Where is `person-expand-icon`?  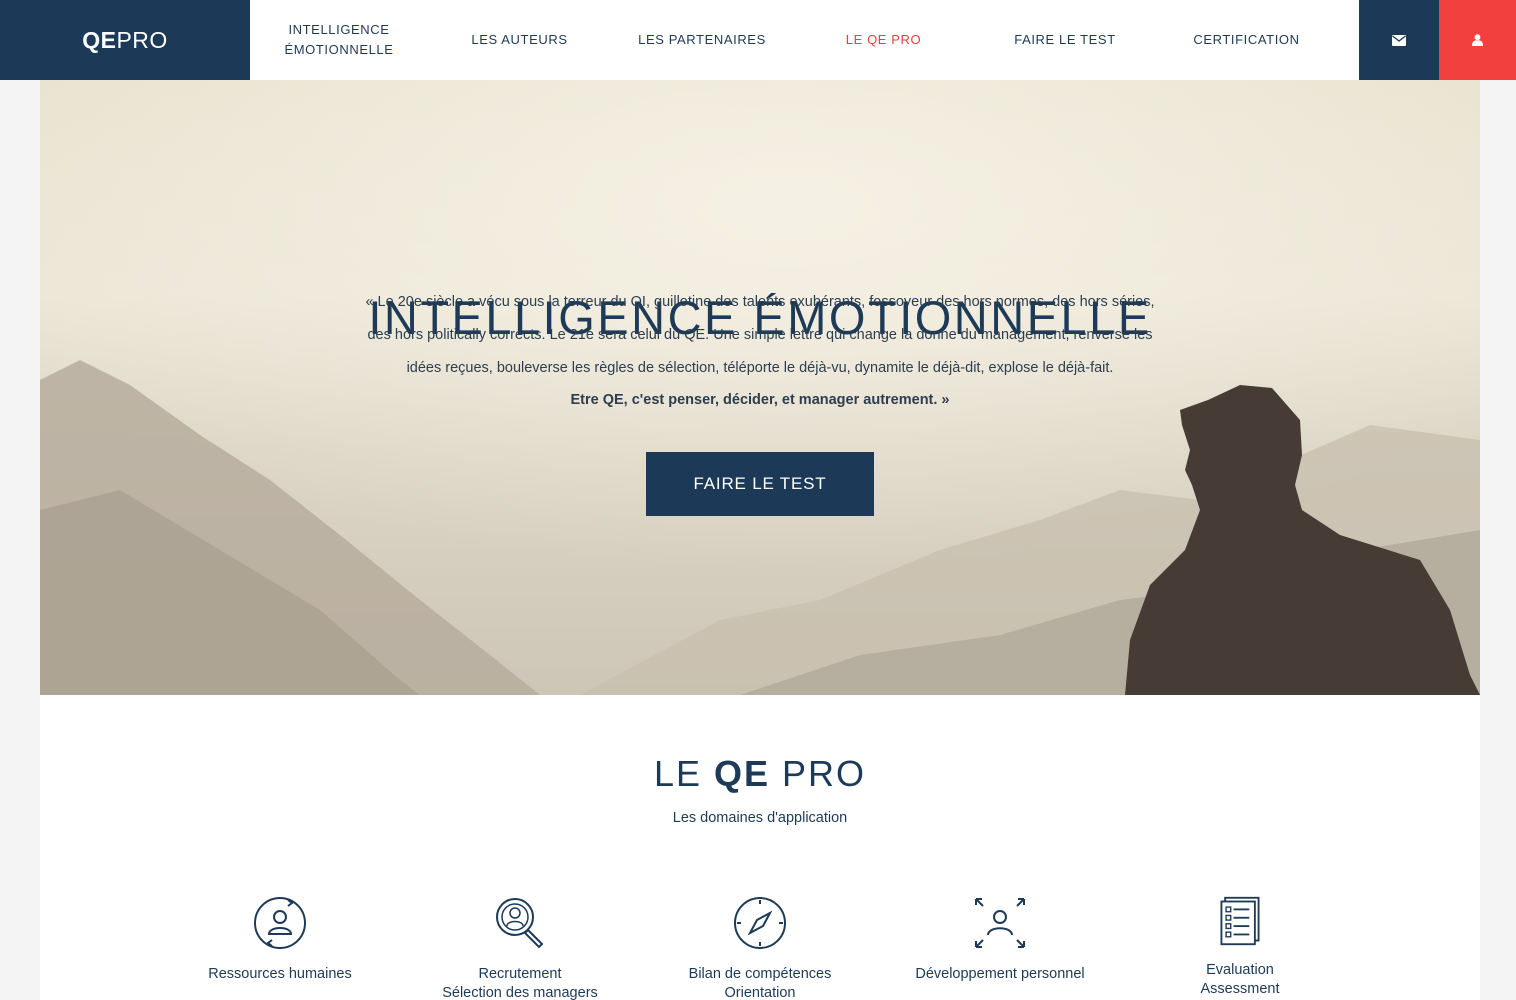 person-expand-icon is located at coordinates (1000, 923).